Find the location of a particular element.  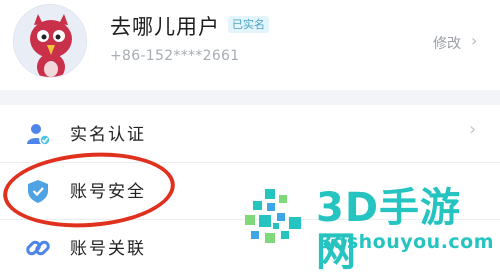

menu-item-label: 实名认证 is located at coordinates (108, 135).